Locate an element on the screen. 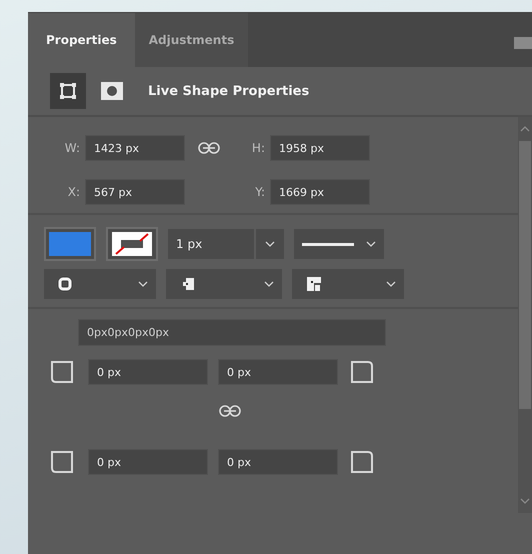  panel-tab: Properties is located at coordinates (81, 40).